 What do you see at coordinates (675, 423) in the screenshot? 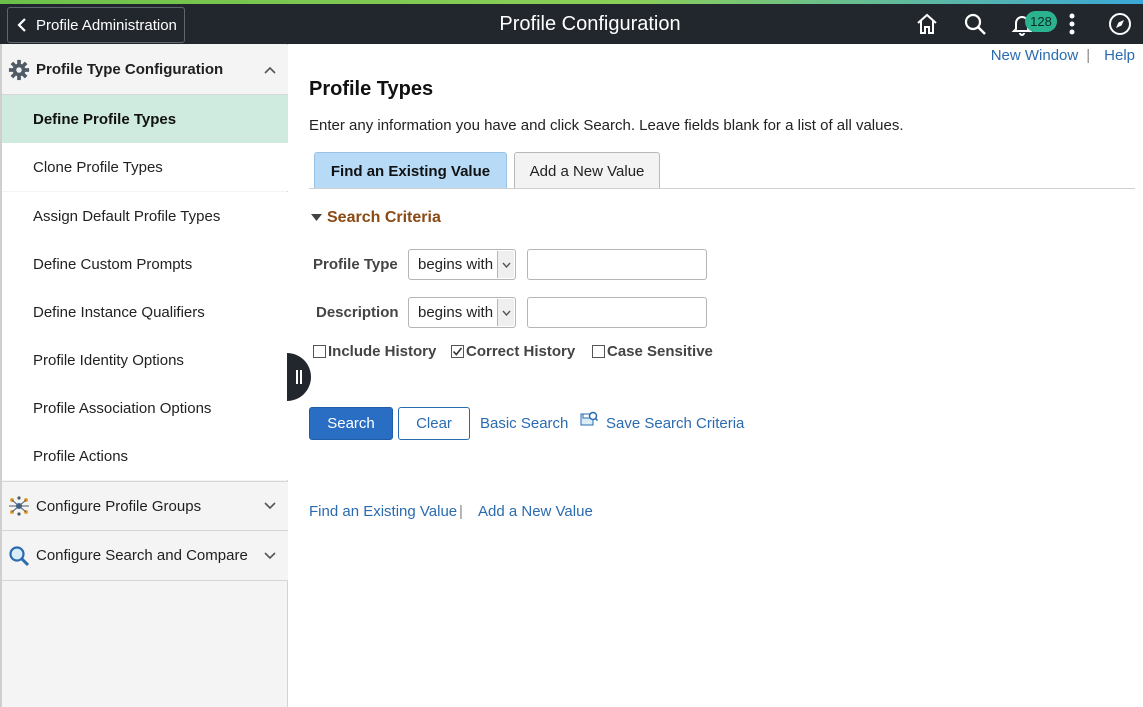
I see `save-search-criteria-link: Save Search Criteria` at bounding box center [675, 423].